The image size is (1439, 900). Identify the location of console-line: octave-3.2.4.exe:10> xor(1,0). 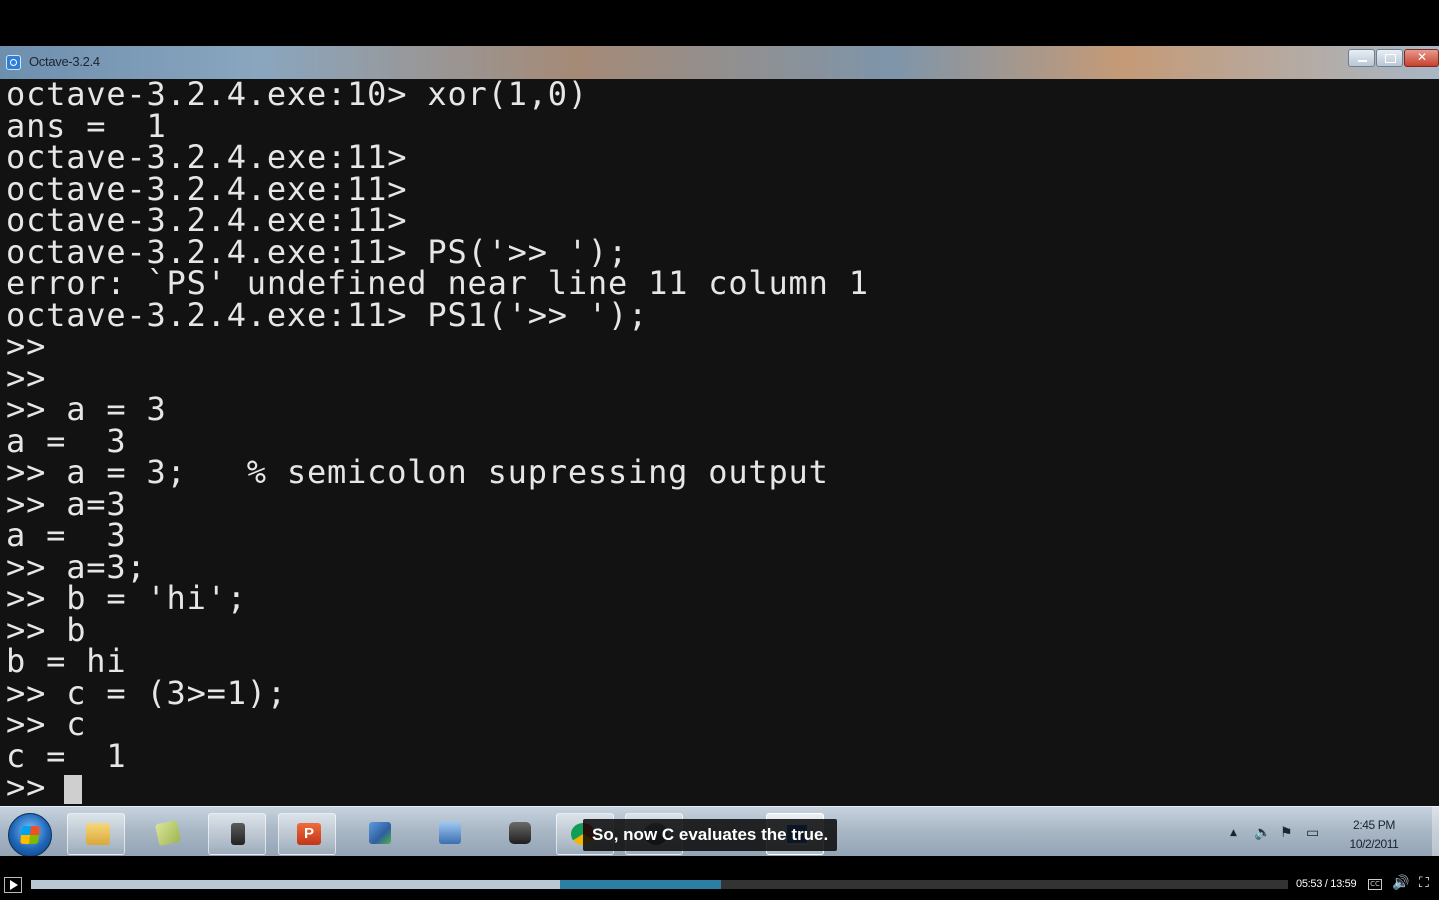
(297, 96).